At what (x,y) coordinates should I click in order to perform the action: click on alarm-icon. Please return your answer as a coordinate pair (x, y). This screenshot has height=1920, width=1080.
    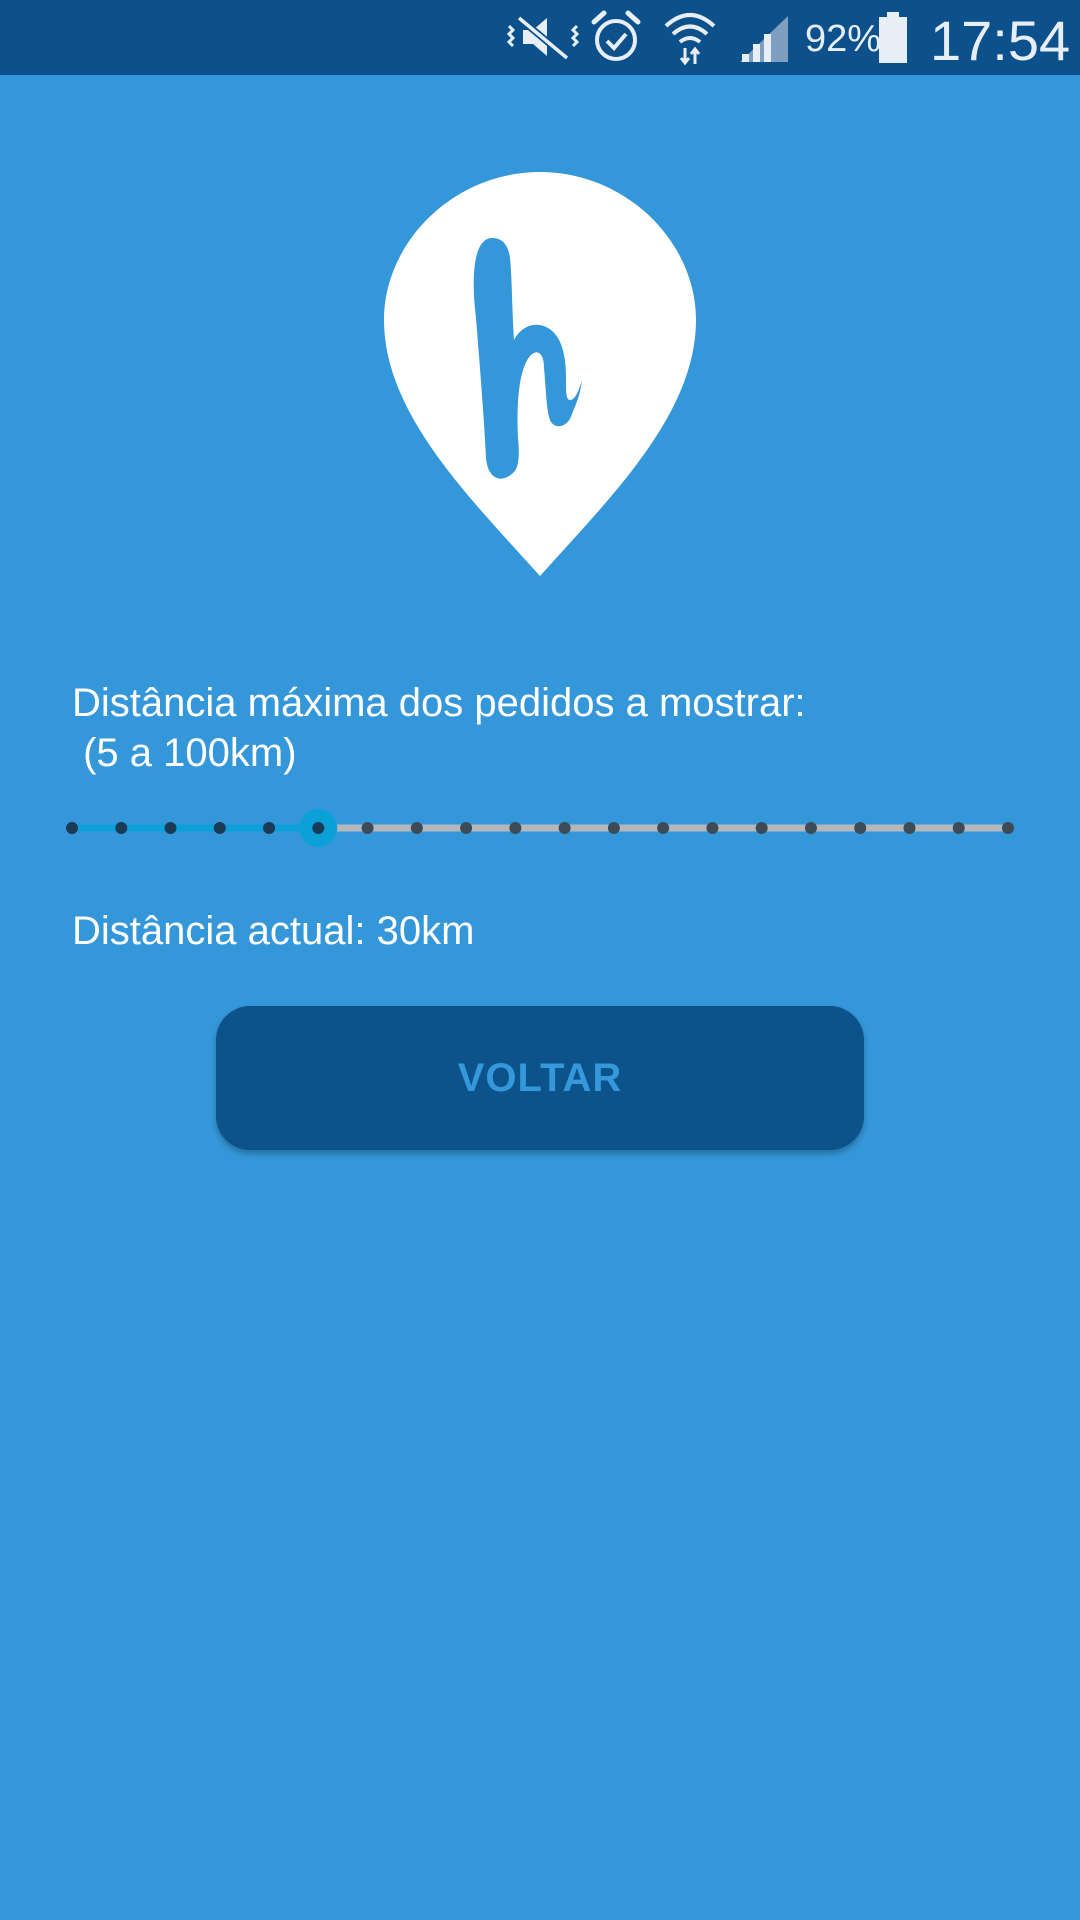
    Looking at the image, I should click on (616, 37).